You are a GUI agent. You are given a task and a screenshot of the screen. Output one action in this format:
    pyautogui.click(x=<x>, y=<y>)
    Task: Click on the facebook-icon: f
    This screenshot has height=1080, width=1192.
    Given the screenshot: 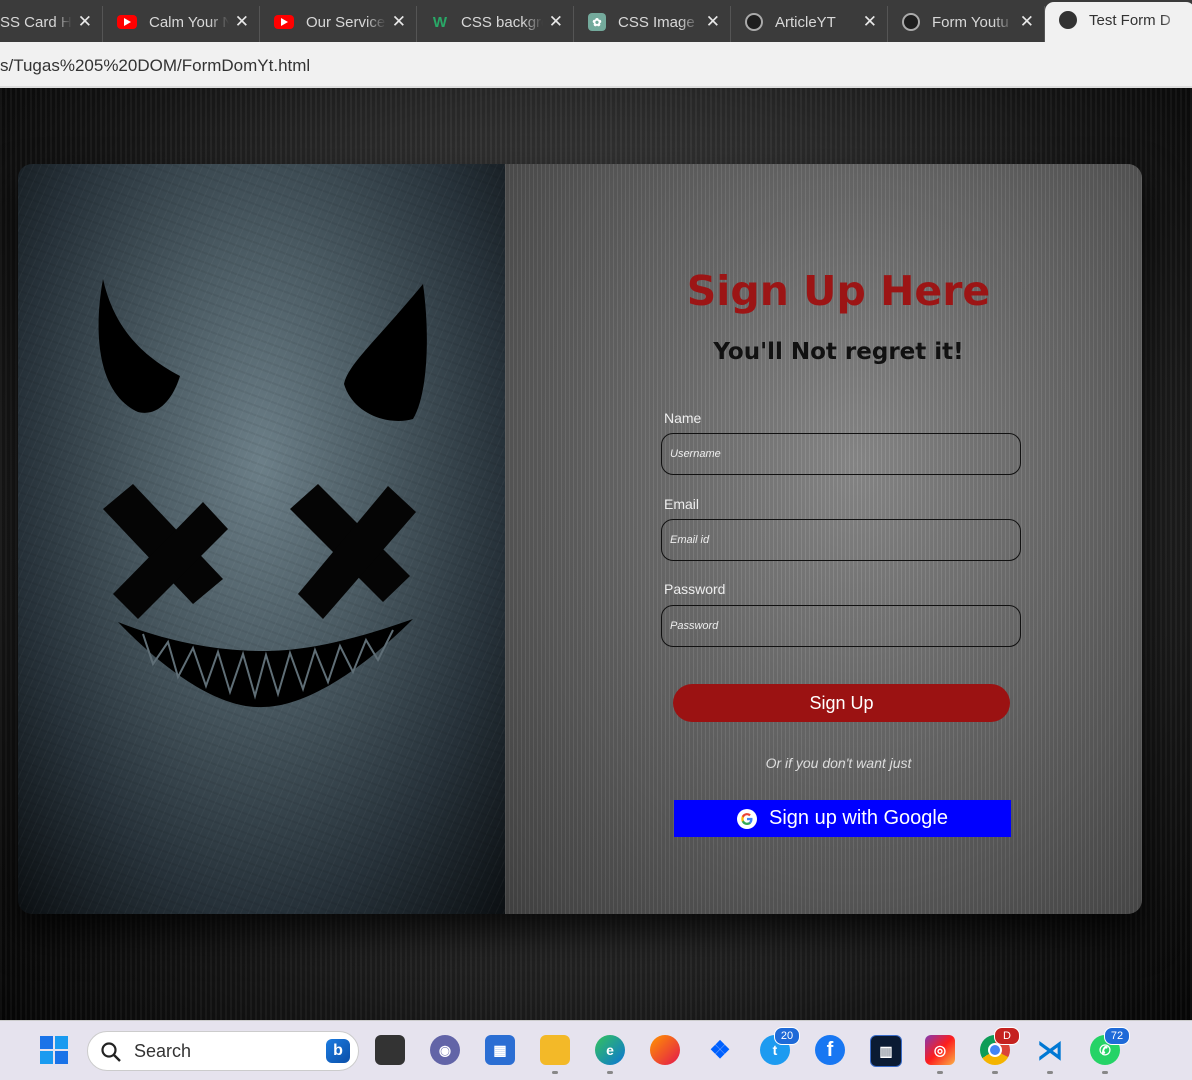 What is the action you would take?
    pyautogui.click(x=830, y=1050)
    